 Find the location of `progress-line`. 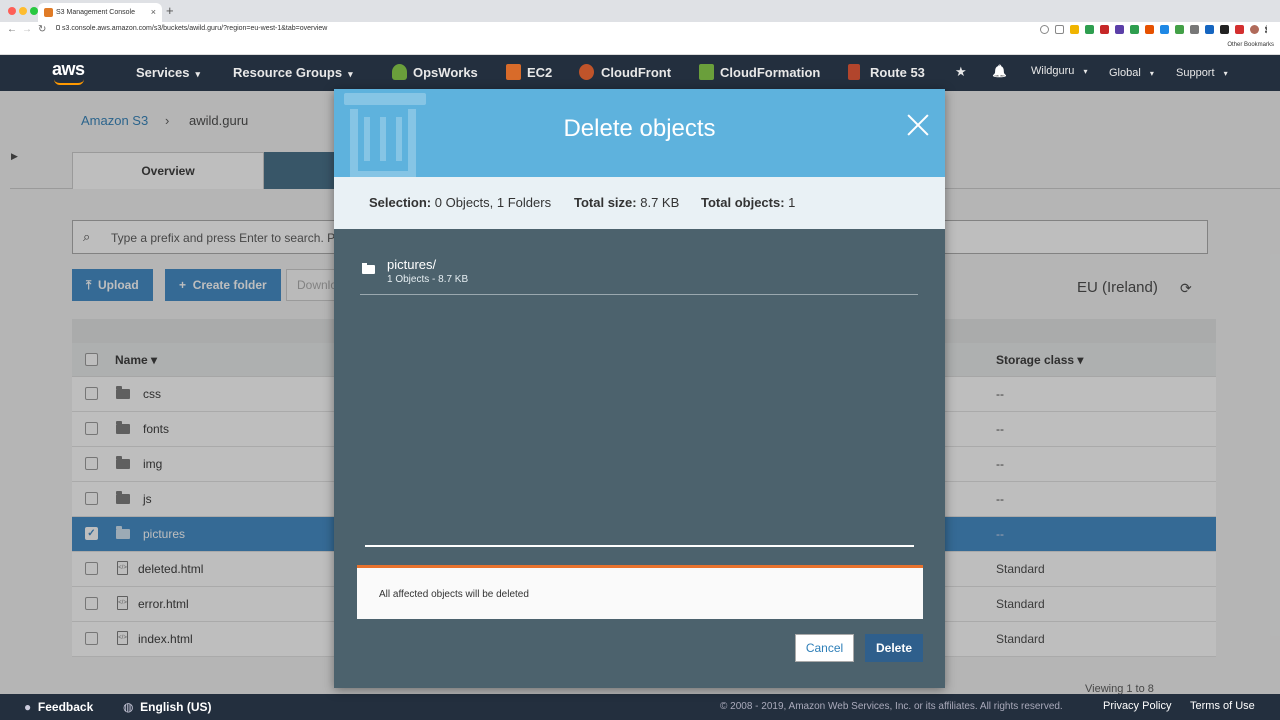

progress-line is located at coordinates (639, 546).